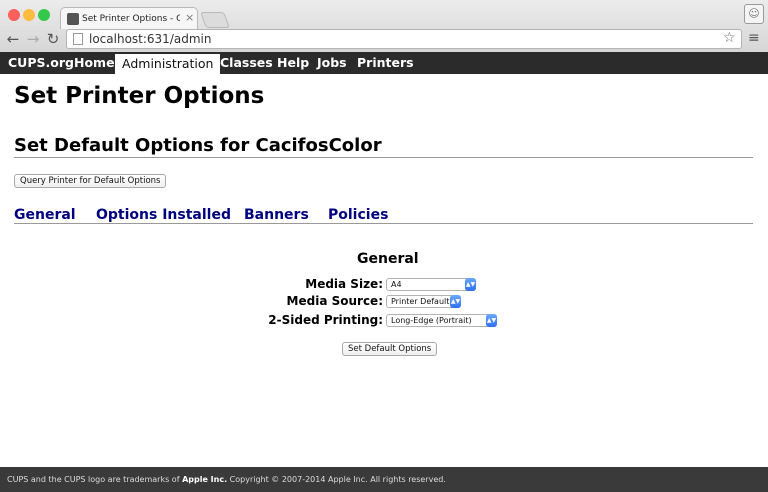  Describe the element at coordinates (383, 223) in the screenshot. I see `tabs-divider` at that location.